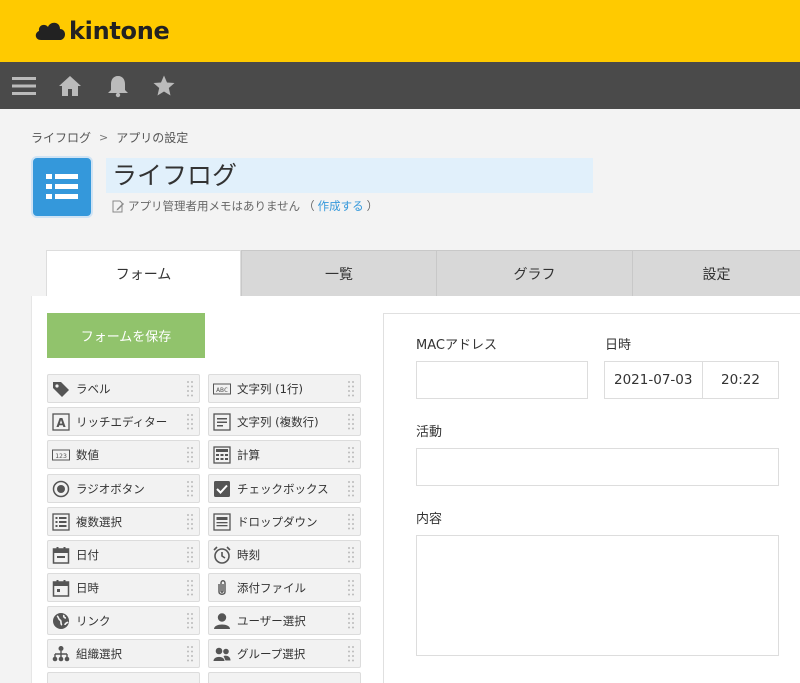 The image size is (800, 683). Describe the element at coordinates (248, 554) in the screenshot. I see `part-label-text: 時刻` at that location.